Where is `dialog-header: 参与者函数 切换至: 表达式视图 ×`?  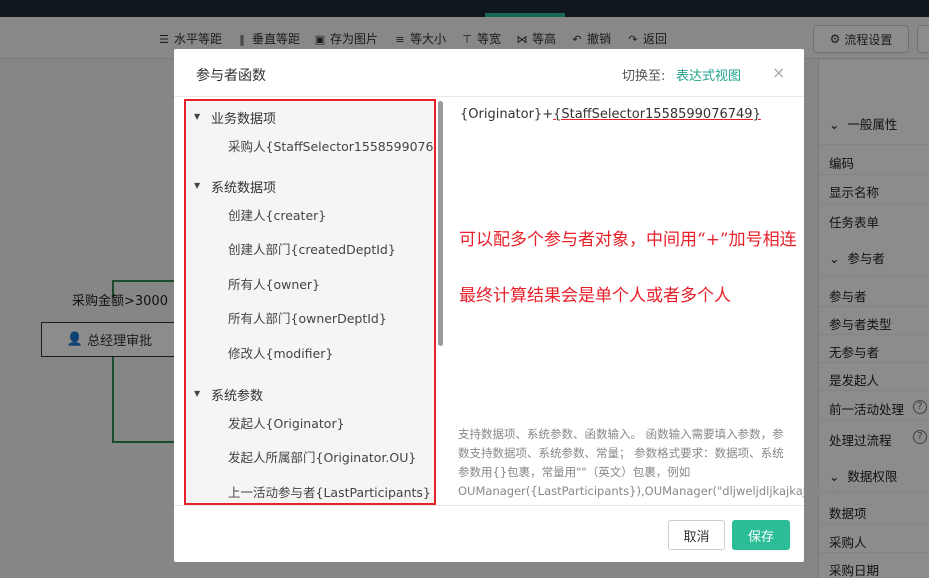
dialog-header: 参与者函数 切换至: 表达式视图 × is located at coordinates (489, 73).